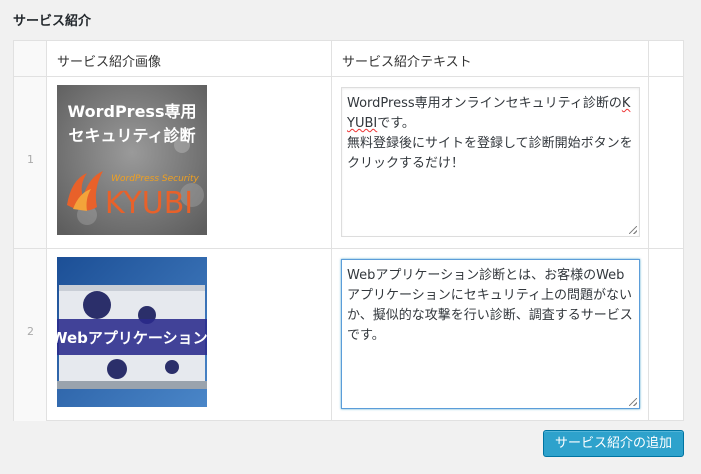 The height and width of the screenshot is (474, 701). What do you see at coordinates (52, 21) in the screenshot?
I see `section-title: サービス紹介` at bounding box center [52, 21].